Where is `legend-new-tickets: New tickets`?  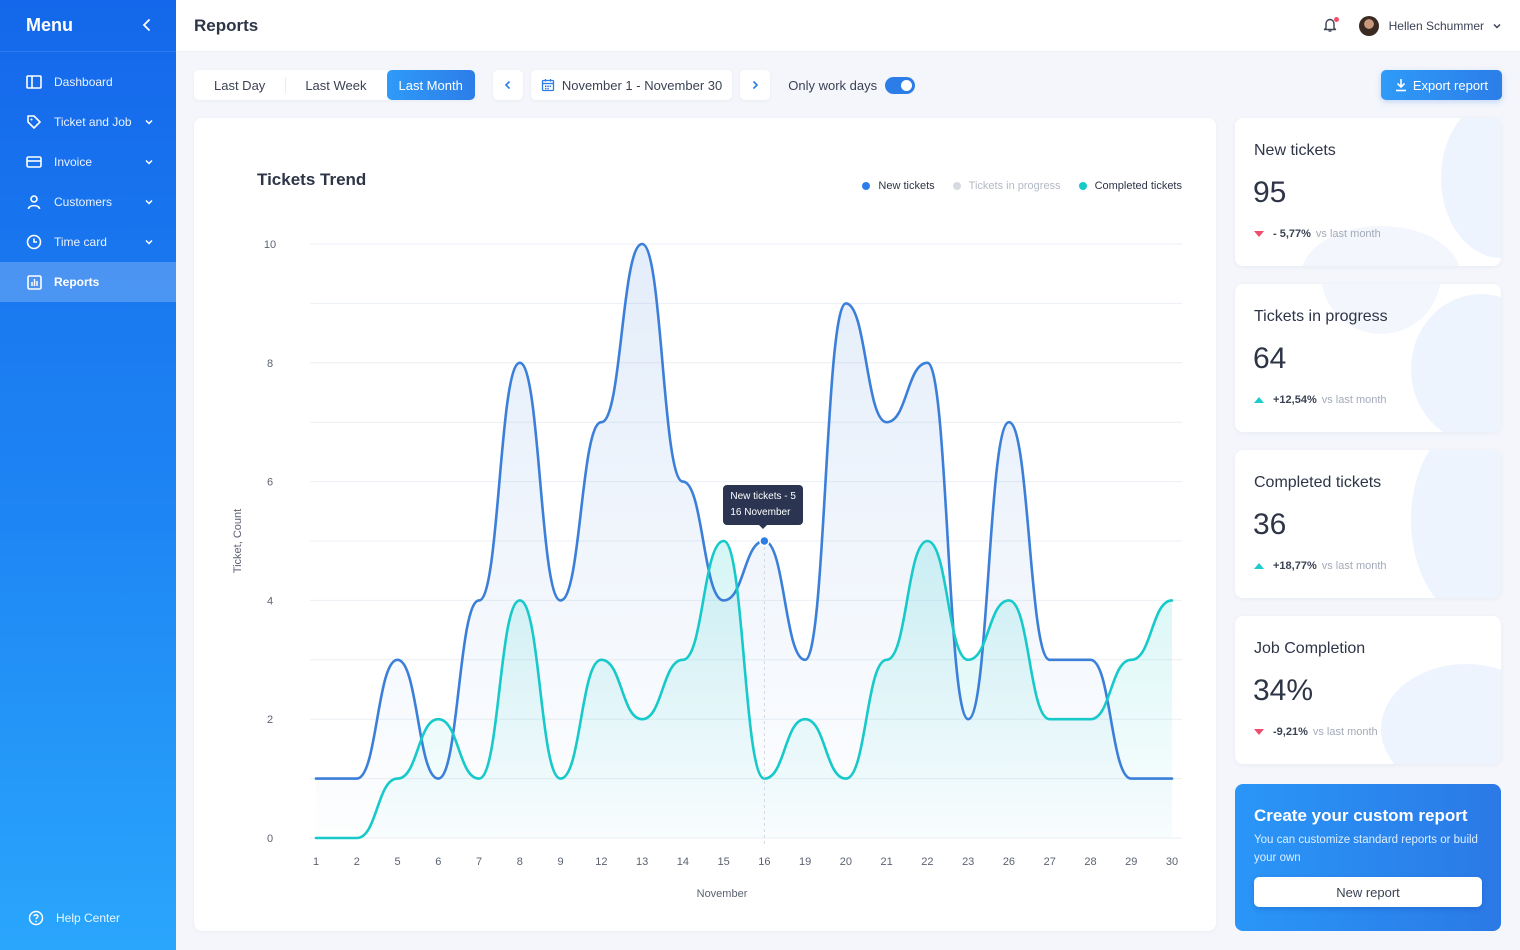
legend-new-tickets: New tickets is located at coordinates (898, 186).